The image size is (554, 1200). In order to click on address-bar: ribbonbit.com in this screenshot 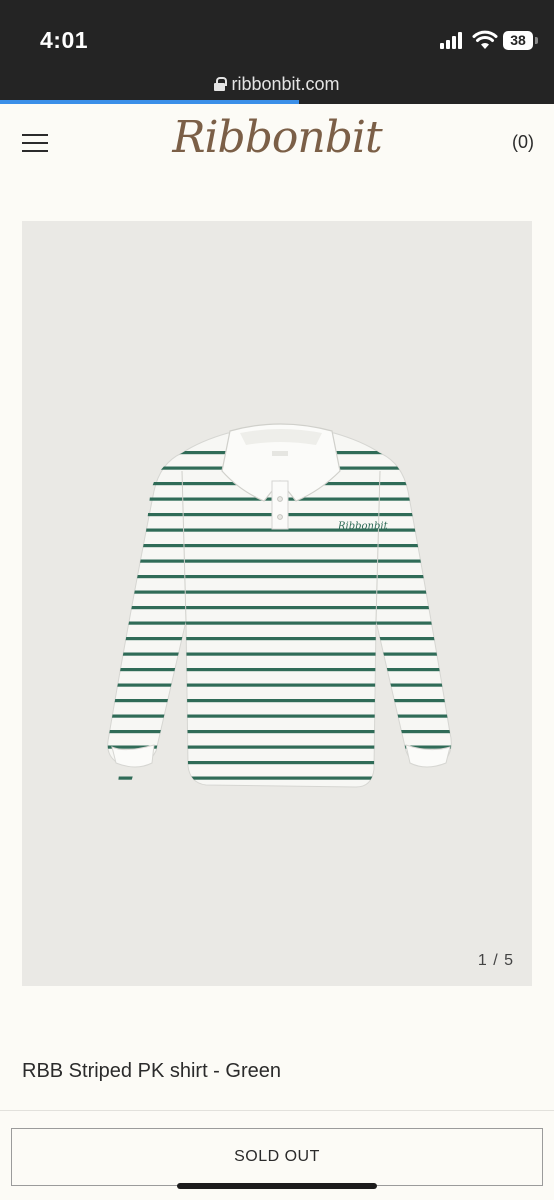, I will do `click(277, 84)`.